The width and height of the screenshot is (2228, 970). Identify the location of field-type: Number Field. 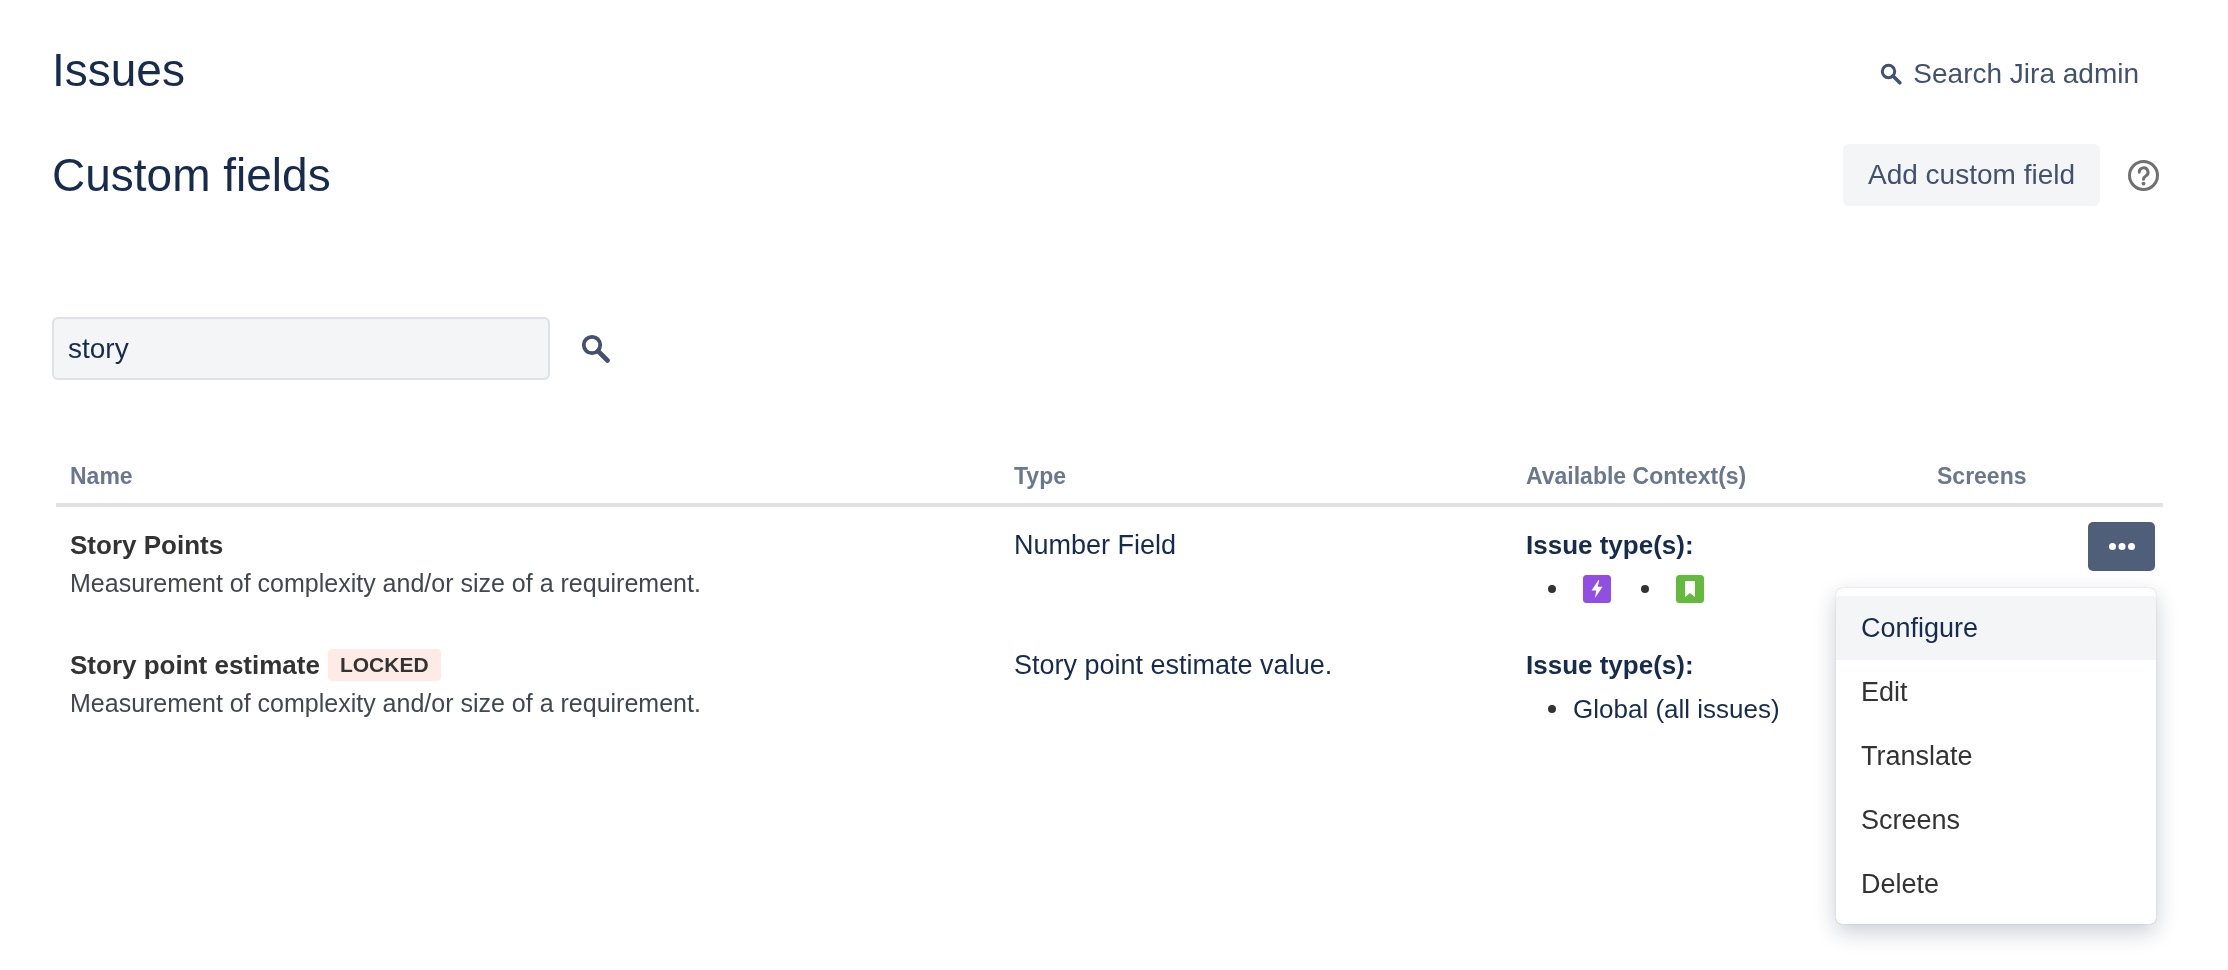
(1256, 566).